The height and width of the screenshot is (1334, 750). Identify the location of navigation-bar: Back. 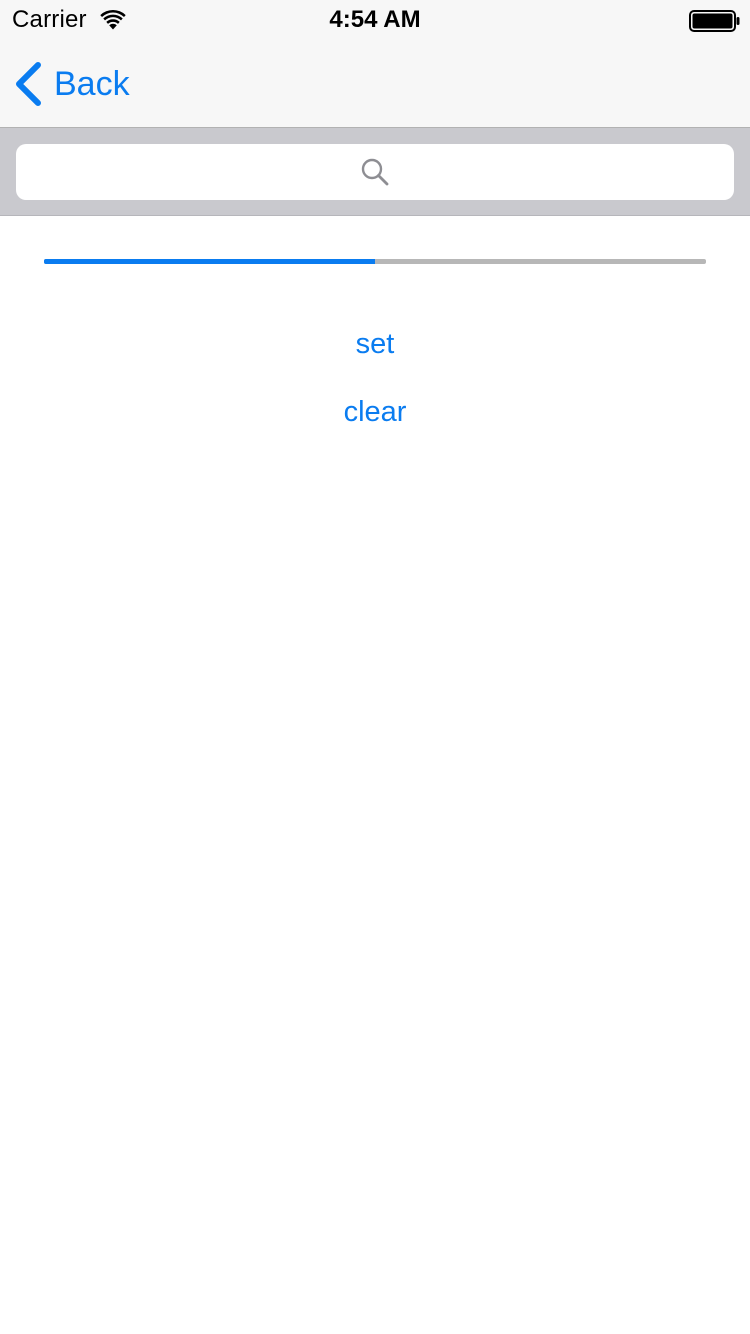
(375, 84).